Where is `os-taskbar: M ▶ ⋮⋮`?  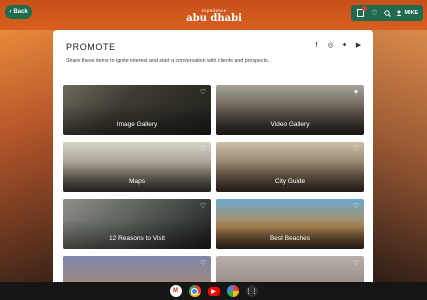 os-taskbar: M ▶ ⋮⋮ is located at coordinates (213, 291).